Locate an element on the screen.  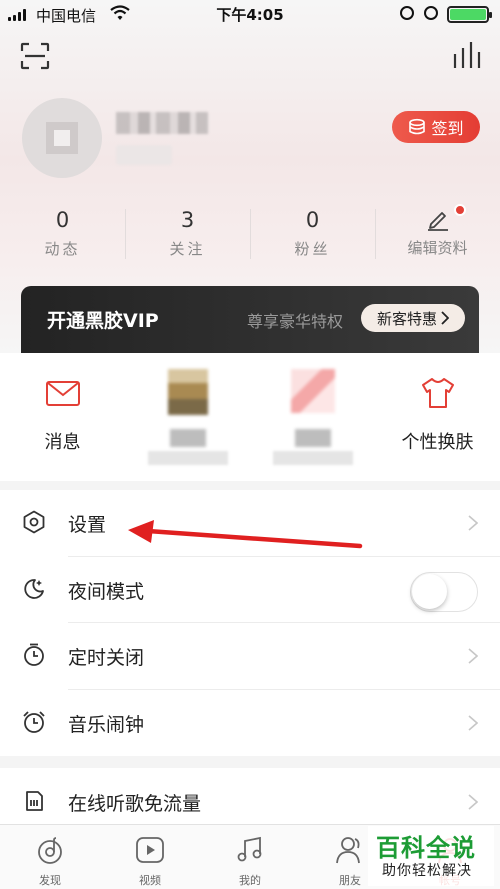
menu-item-night-mode: 夜间模式 is located at coordinates (250, 590).